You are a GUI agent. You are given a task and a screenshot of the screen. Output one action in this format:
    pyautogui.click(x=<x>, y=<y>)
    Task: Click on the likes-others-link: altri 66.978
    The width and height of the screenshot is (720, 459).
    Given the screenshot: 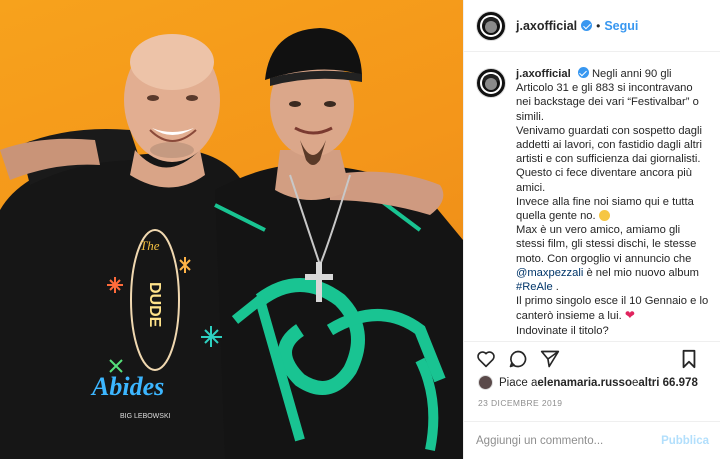 What is the action you would take?
    pyautogui.click(x=667, y=383)
    